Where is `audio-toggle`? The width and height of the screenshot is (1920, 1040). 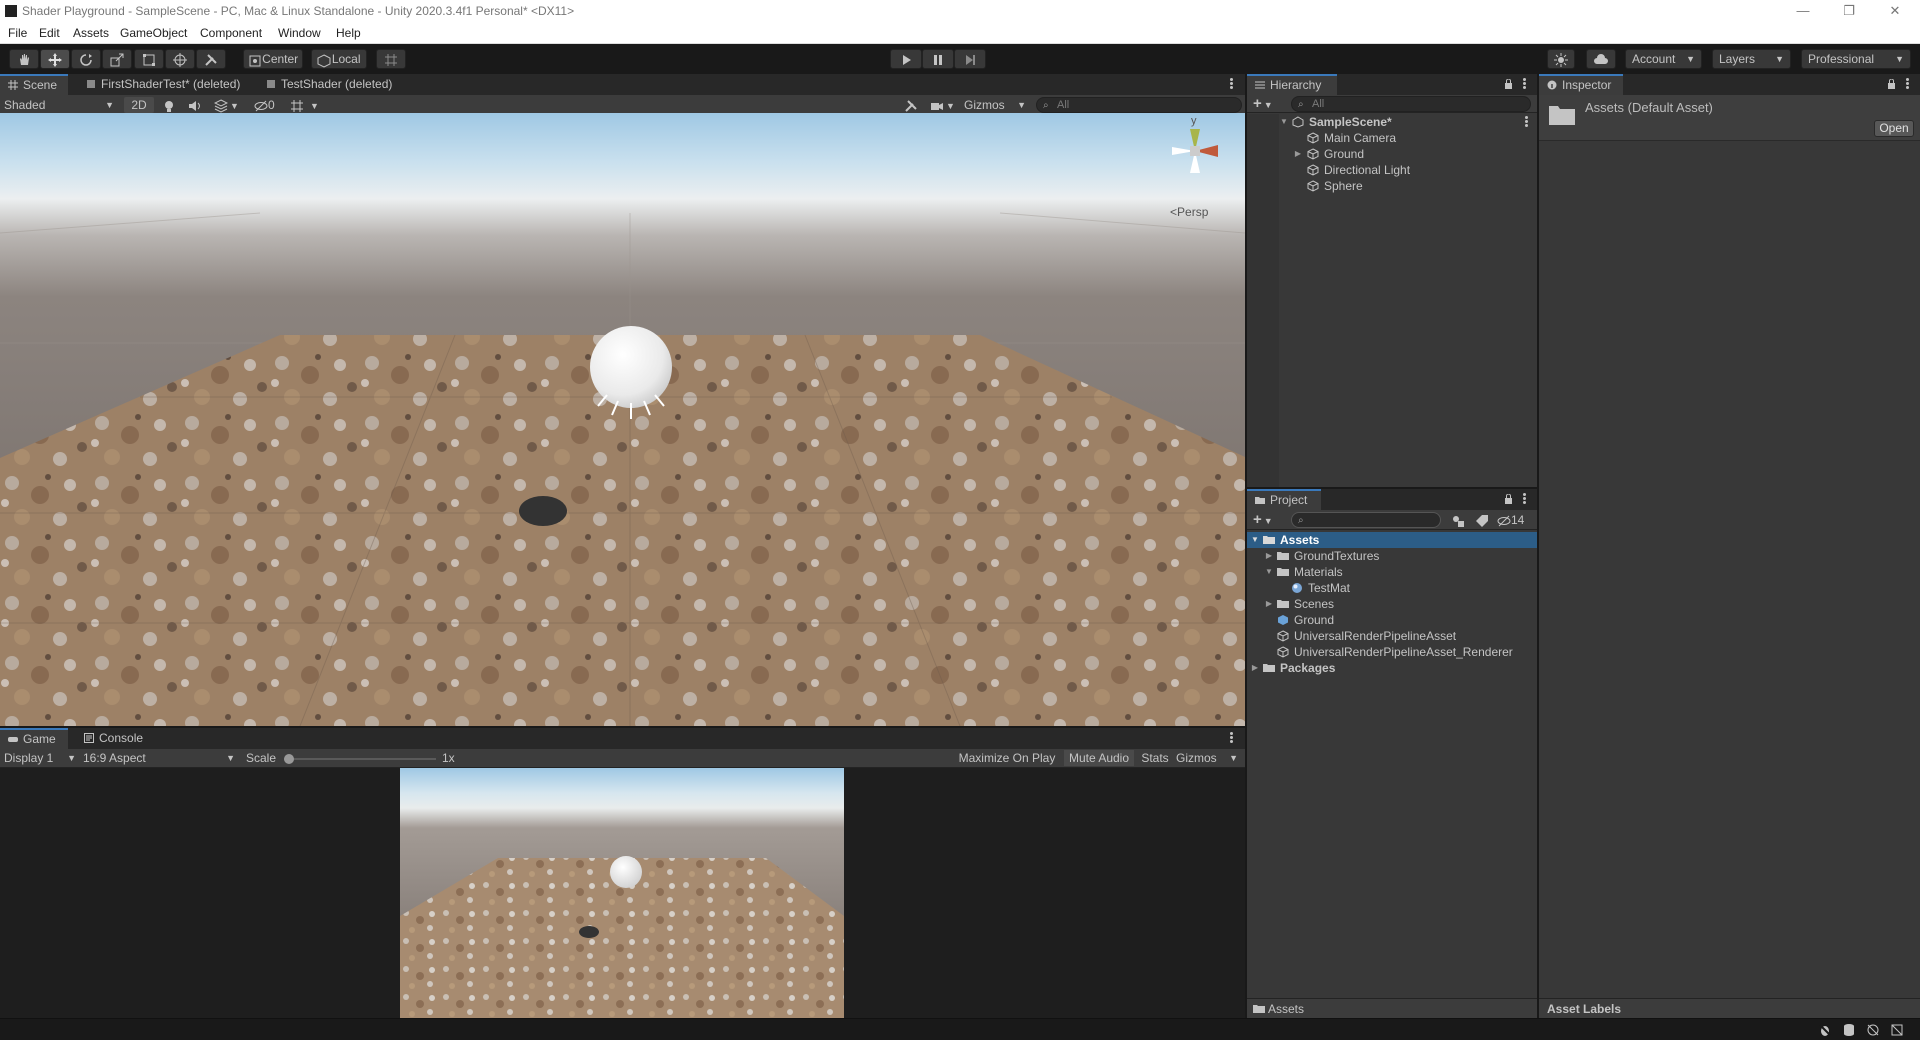 audio-toggle is located at coordinates (197, 105).